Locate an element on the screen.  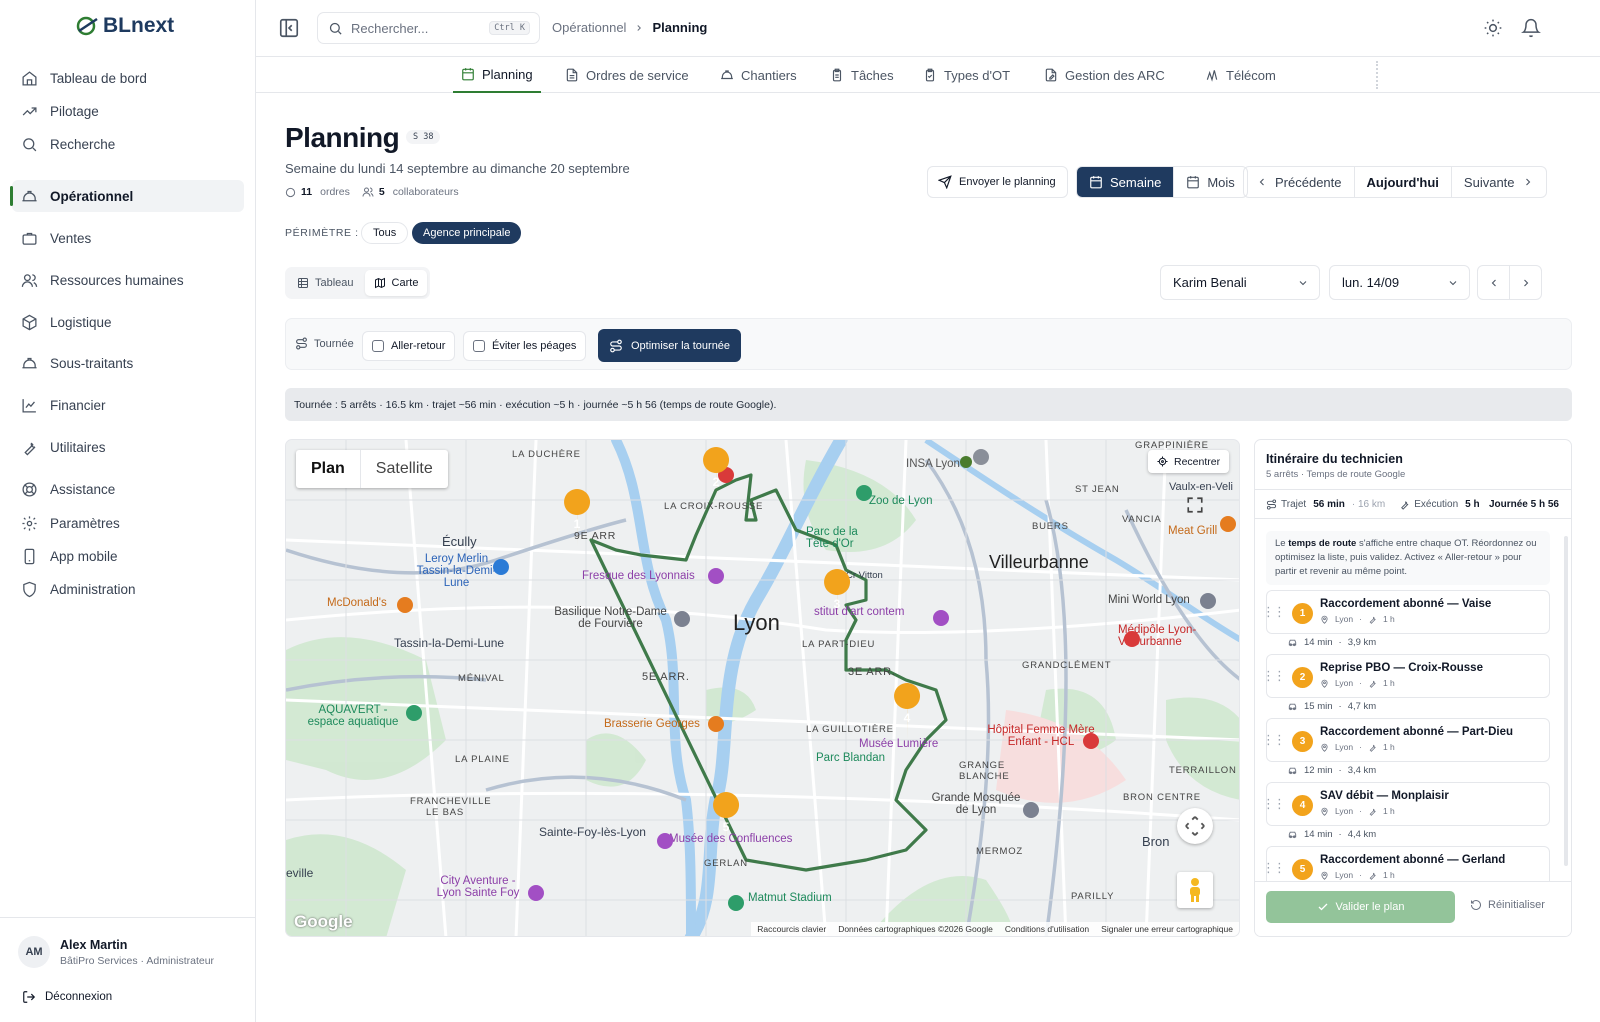
technician-select: Karim Benali is located at coordinates (1240, 282).